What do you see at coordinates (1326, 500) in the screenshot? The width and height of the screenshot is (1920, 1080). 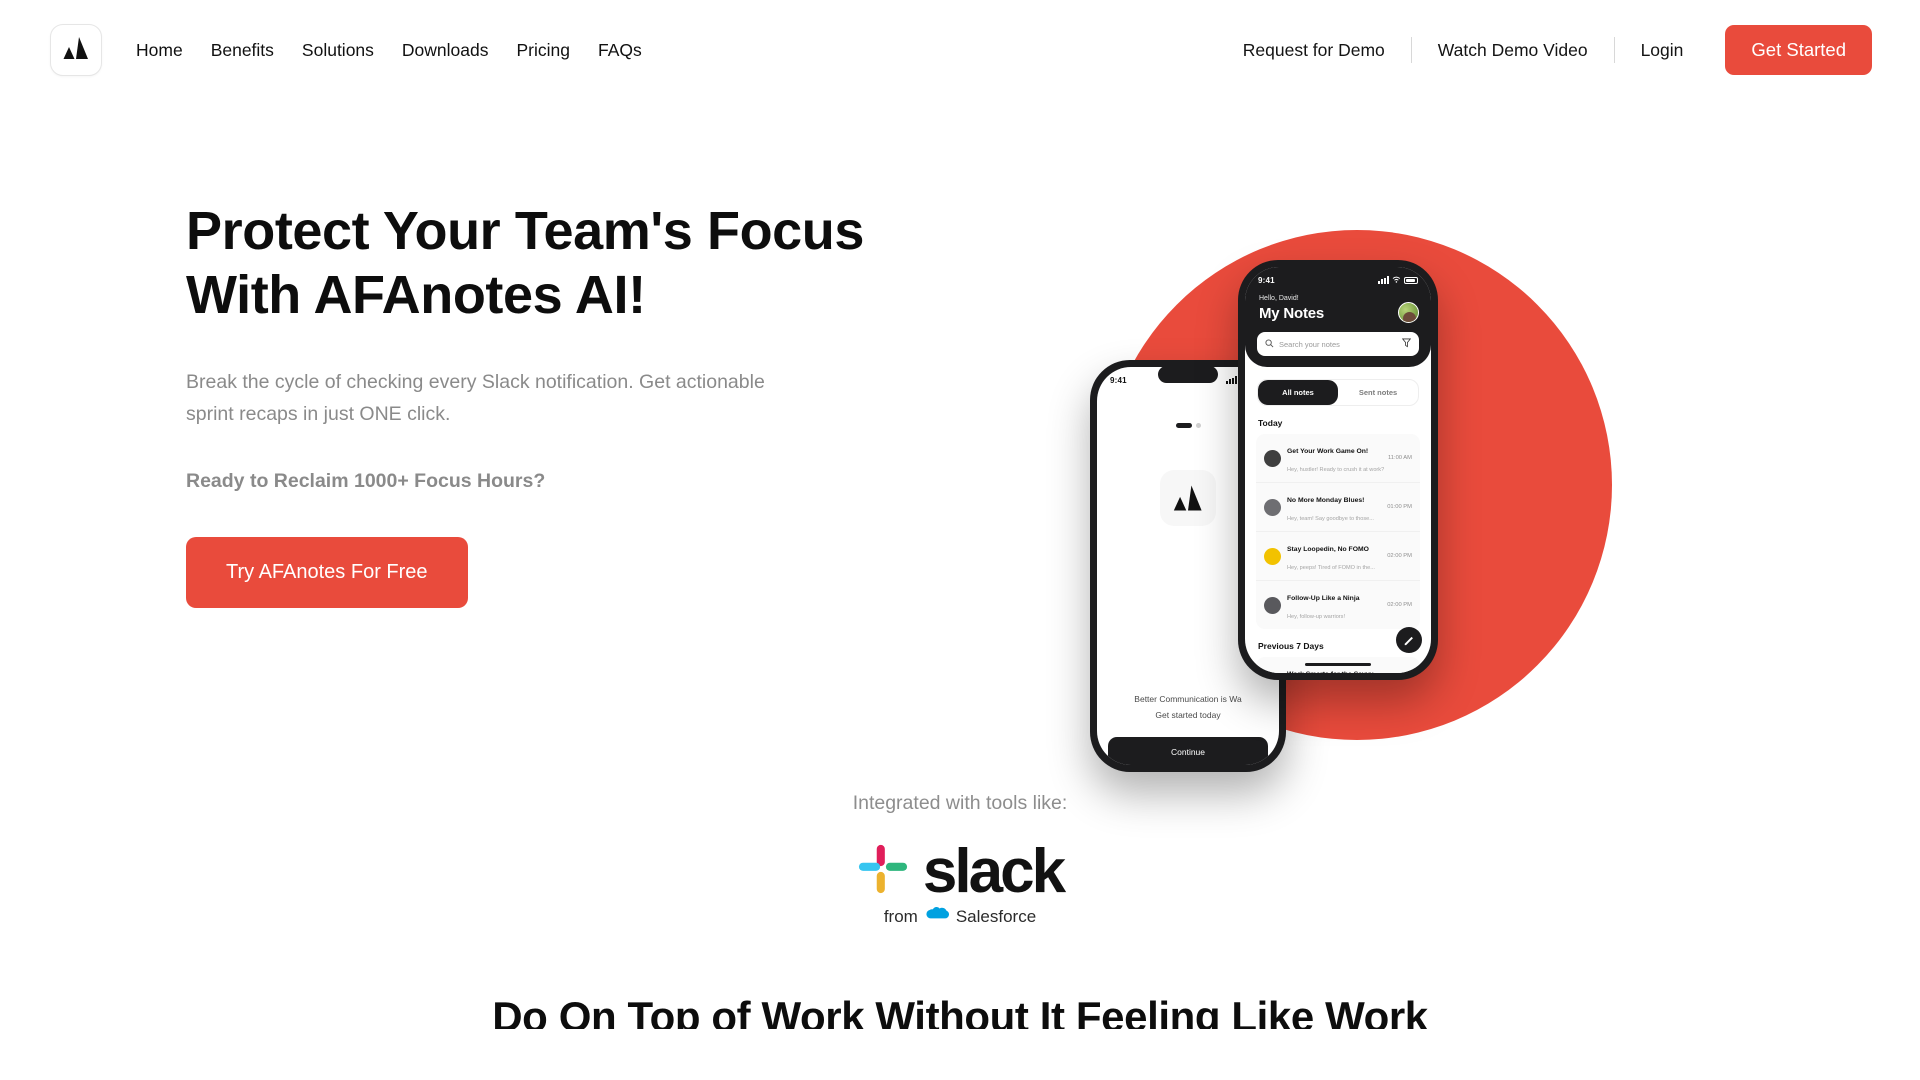 I see `note-title: No More Monday Blues!` at bounding box center [1326, 500].